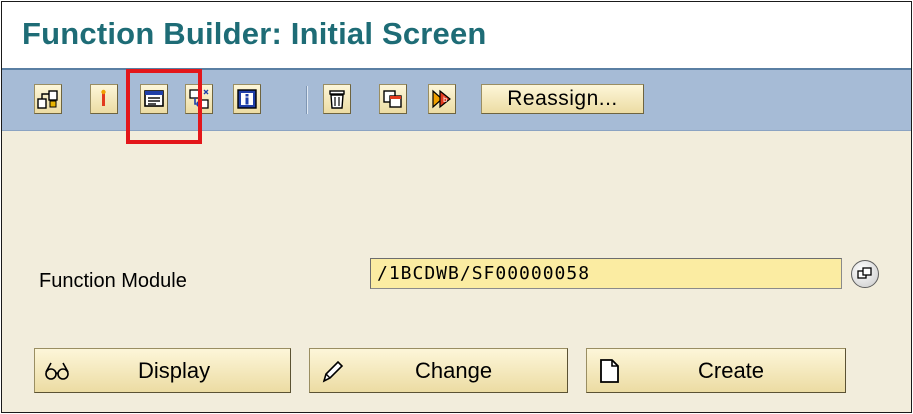  I want to click on display-button: Display, so click(162, 370).